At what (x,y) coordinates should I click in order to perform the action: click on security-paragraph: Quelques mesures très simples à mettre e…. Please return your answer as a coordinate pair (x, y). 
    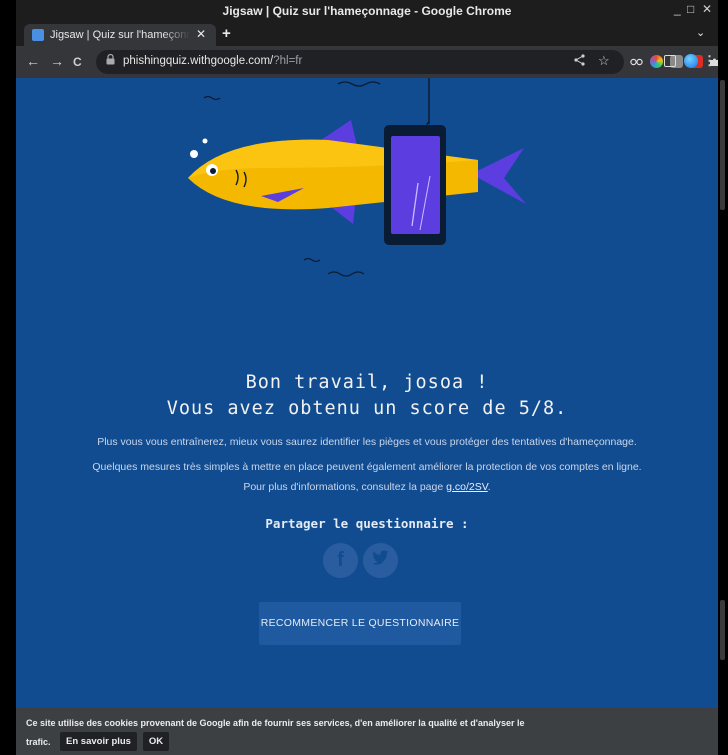
    Looking at the image, I should click on (367, 467).